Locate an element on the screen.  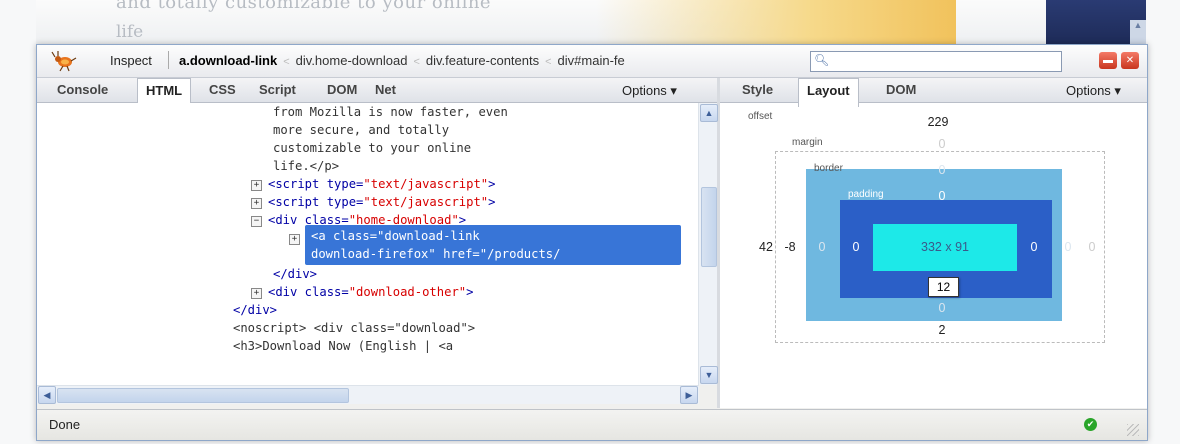
search-icon: 🔍︎ is located at coordinates (822, 60).